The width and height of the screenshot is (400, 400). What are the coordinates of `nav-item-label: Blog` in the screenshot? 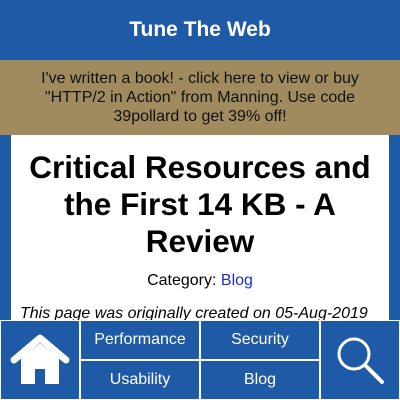 It's located at (260, 379).